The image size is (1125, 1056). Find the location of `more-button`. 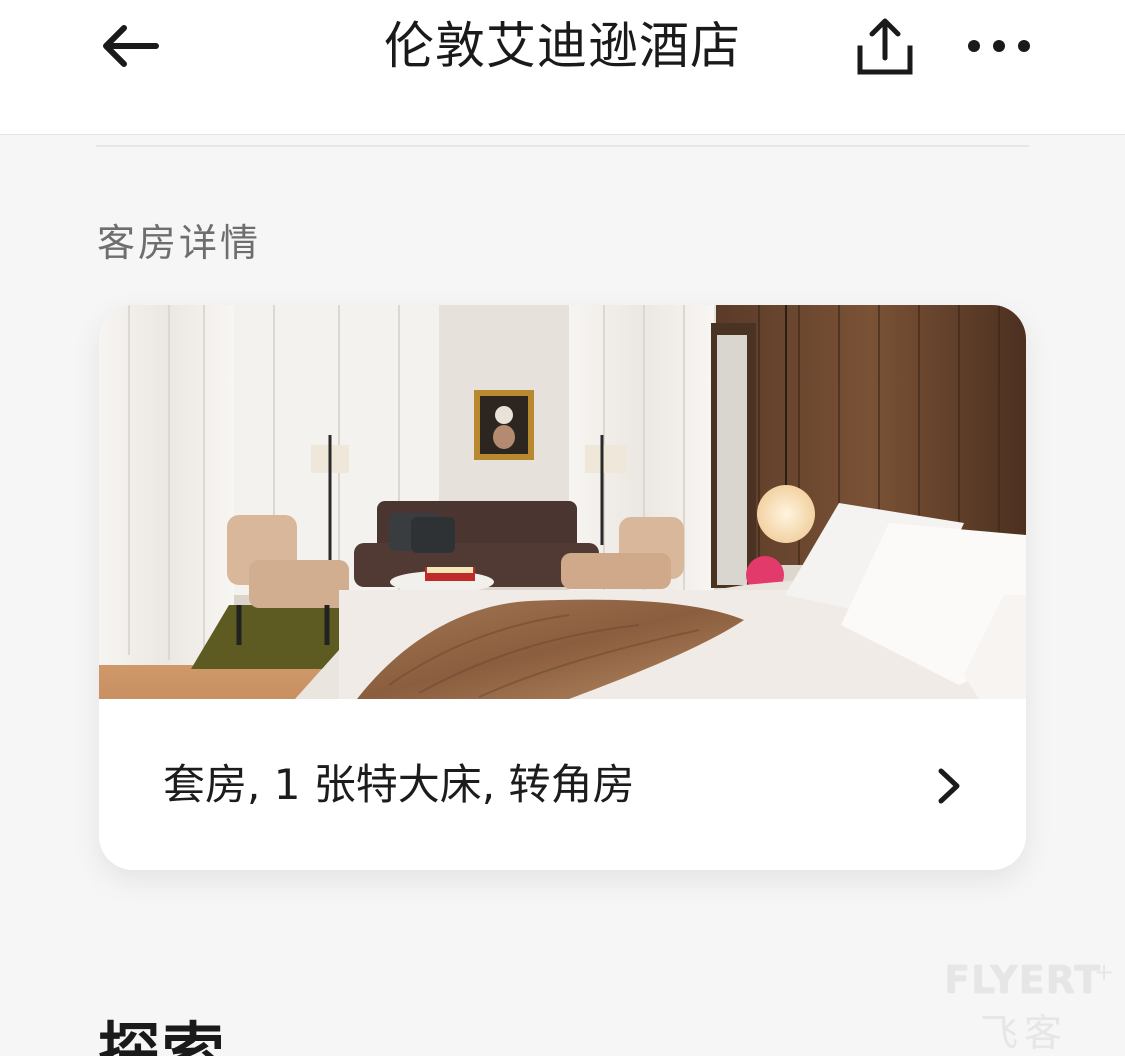

more-button is located at coordinates (999, 46).